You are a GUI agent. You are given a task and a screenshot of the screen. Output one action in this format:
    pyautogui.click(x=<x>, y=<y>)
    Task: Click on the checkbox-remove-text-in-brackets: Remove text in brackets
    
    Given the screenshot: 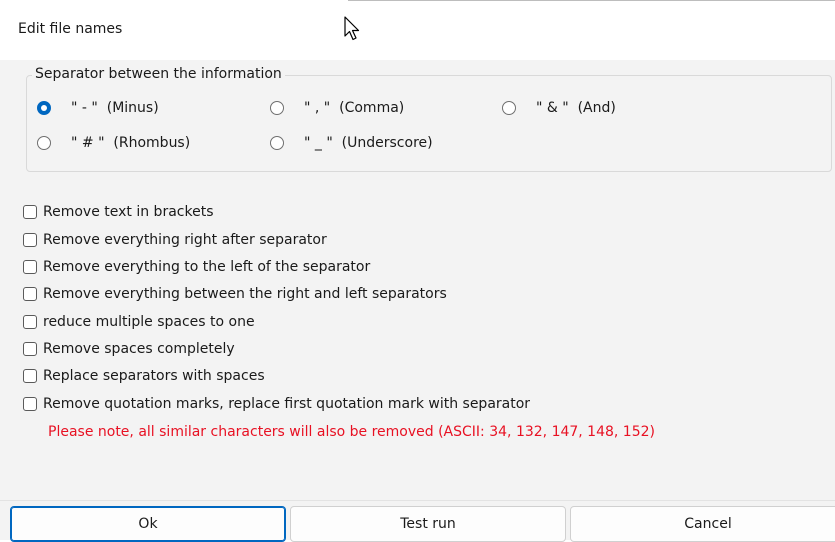 What is the action you would take?
    pyautogui.click(x=118, y=212)
    